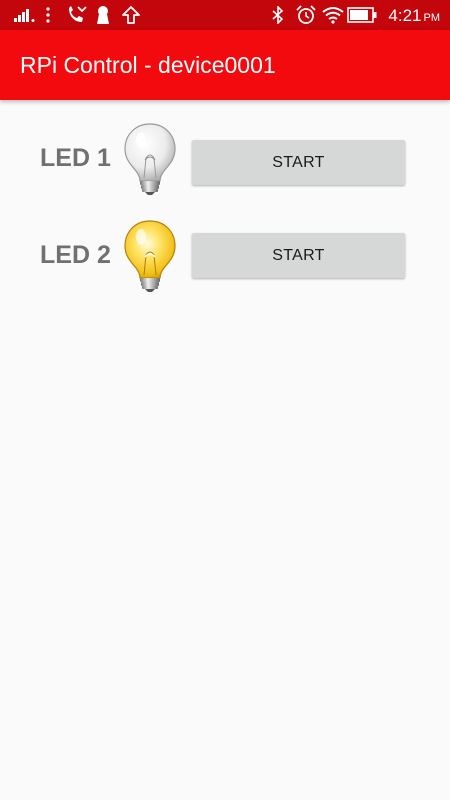 This screenshot has width=450, height=800. Describe the element at coordinates (75, 255) in the screenshot. I see `led-2-label: LED 2` at that location.